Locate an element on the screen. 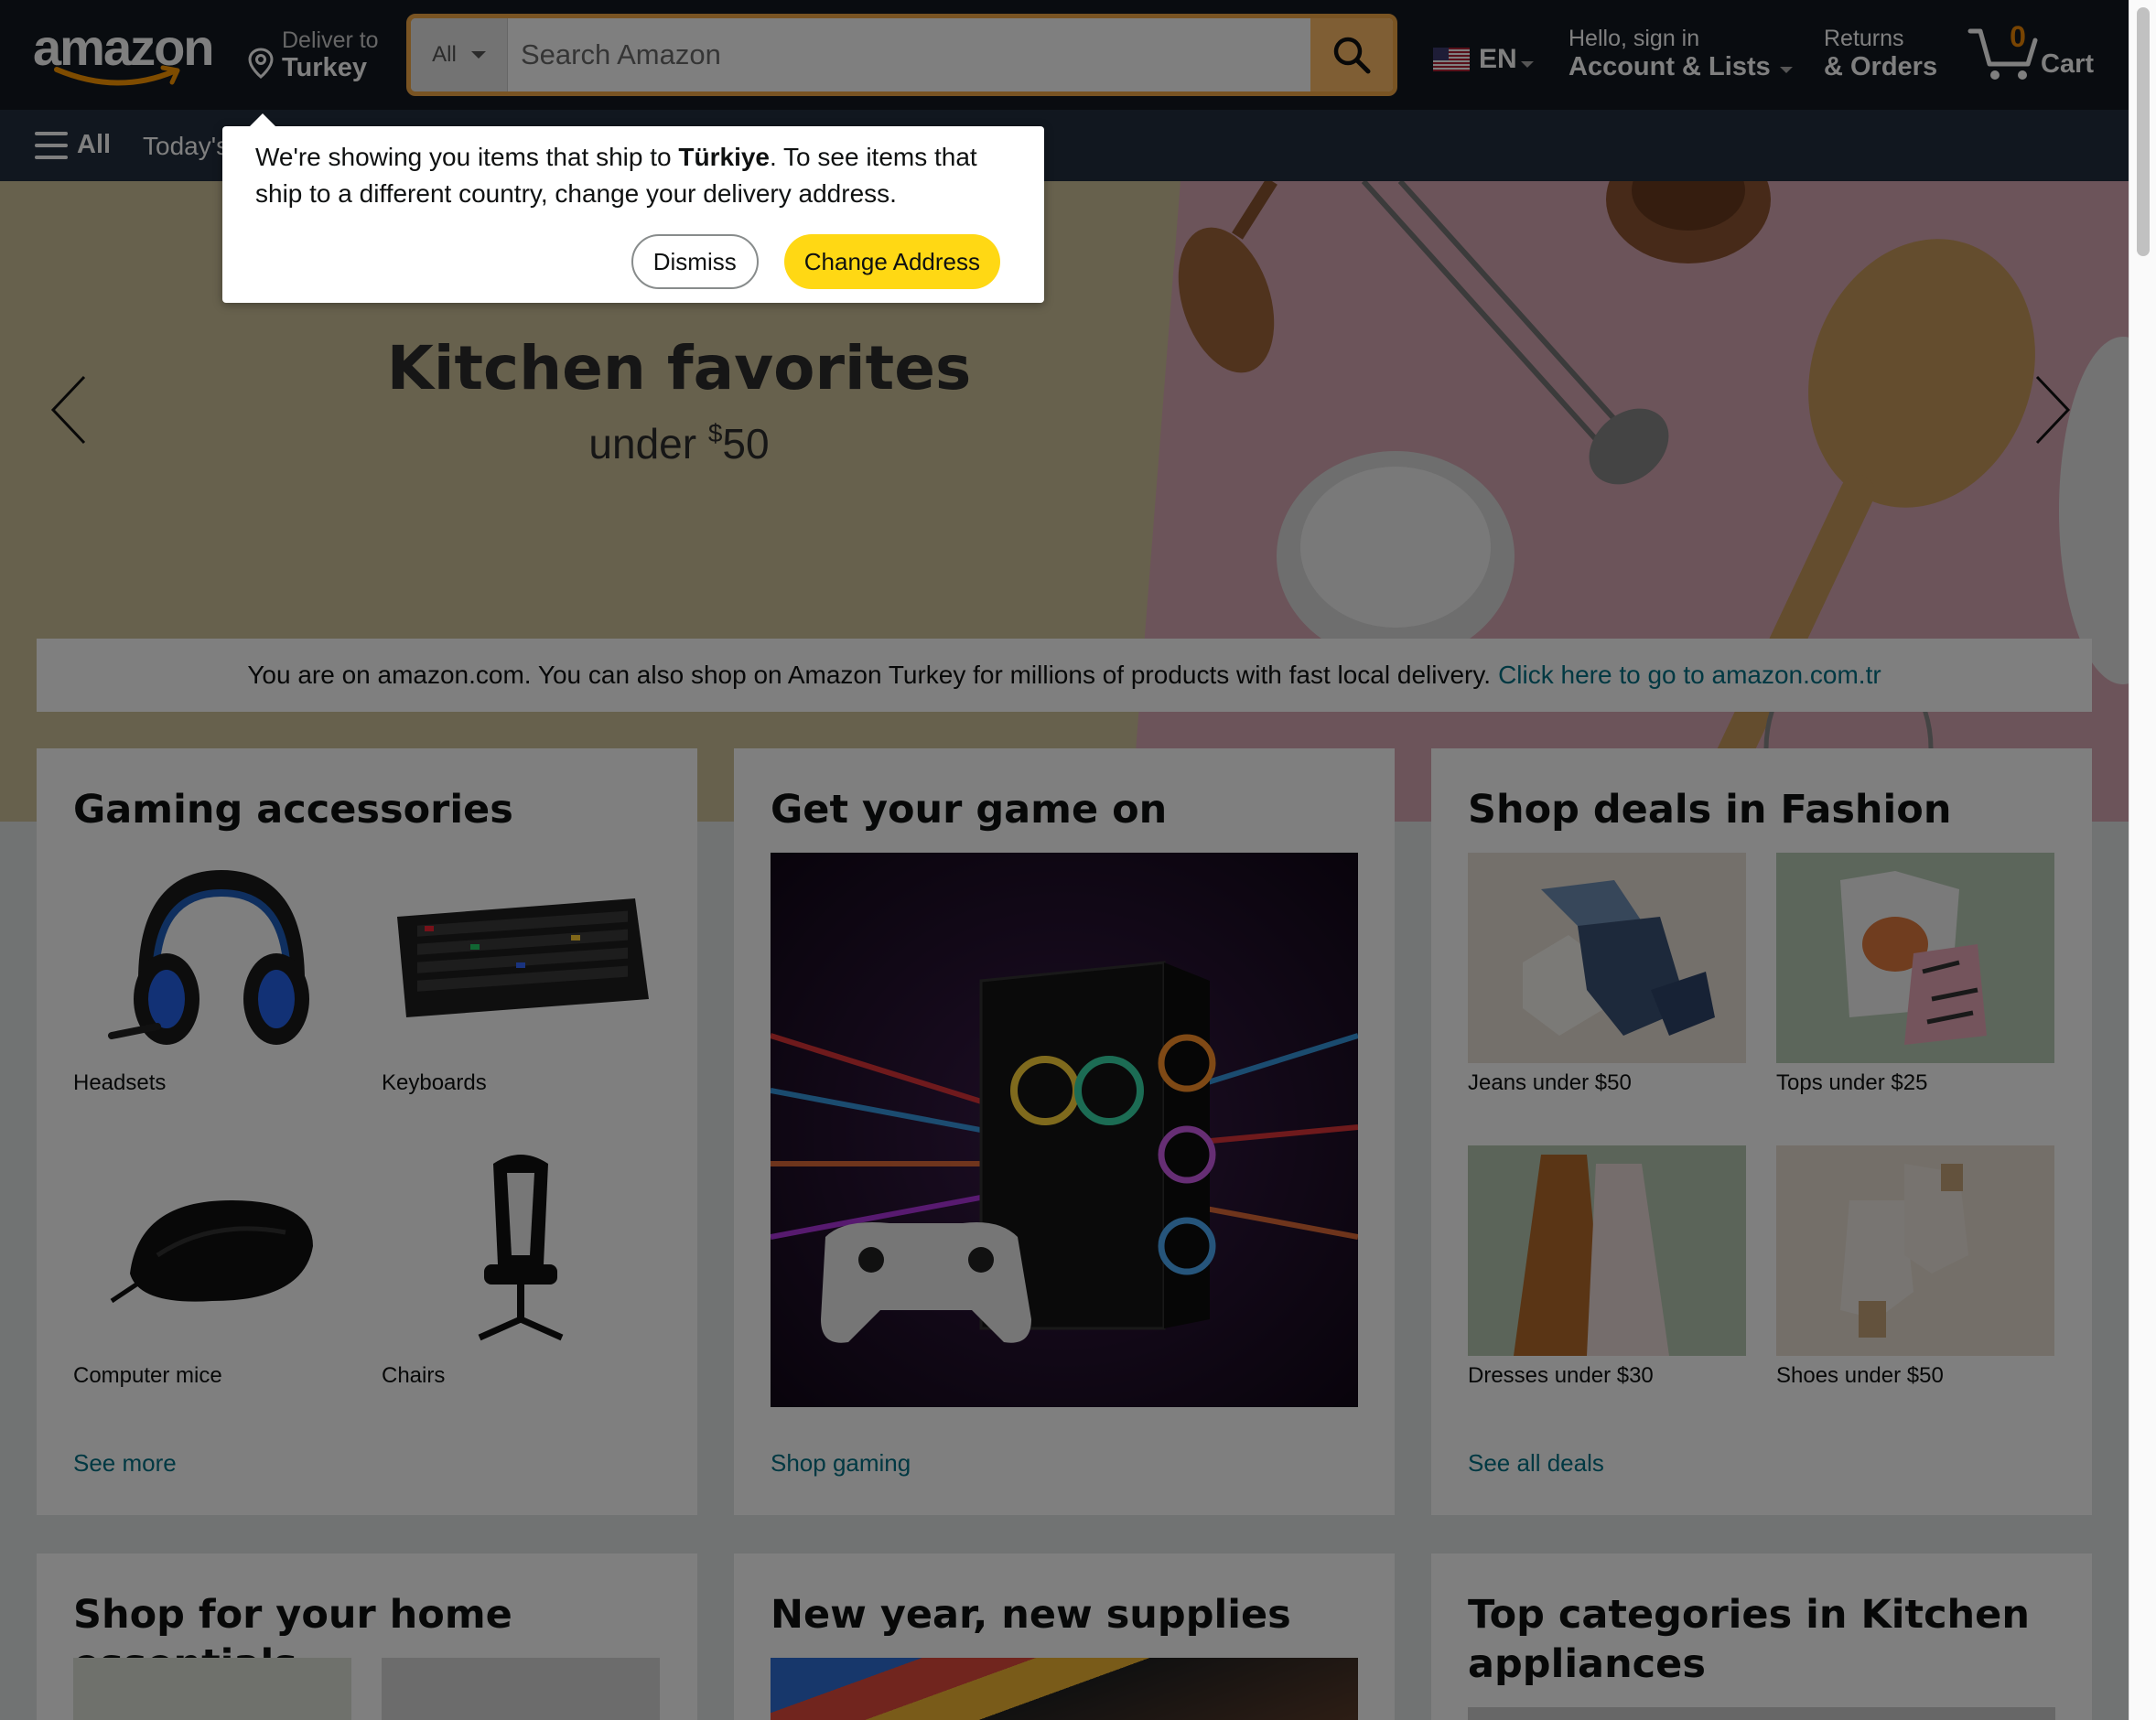 The width and height of the screenshot is (2156, 1720). shoes-image is located at coordinates (1915, 1250).